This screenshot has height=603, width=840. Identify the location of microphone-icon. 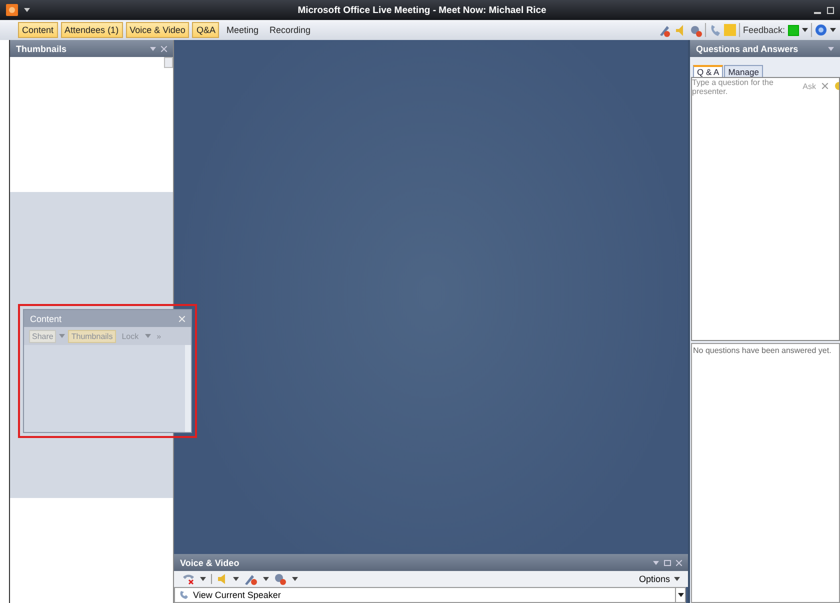
(251, 579).